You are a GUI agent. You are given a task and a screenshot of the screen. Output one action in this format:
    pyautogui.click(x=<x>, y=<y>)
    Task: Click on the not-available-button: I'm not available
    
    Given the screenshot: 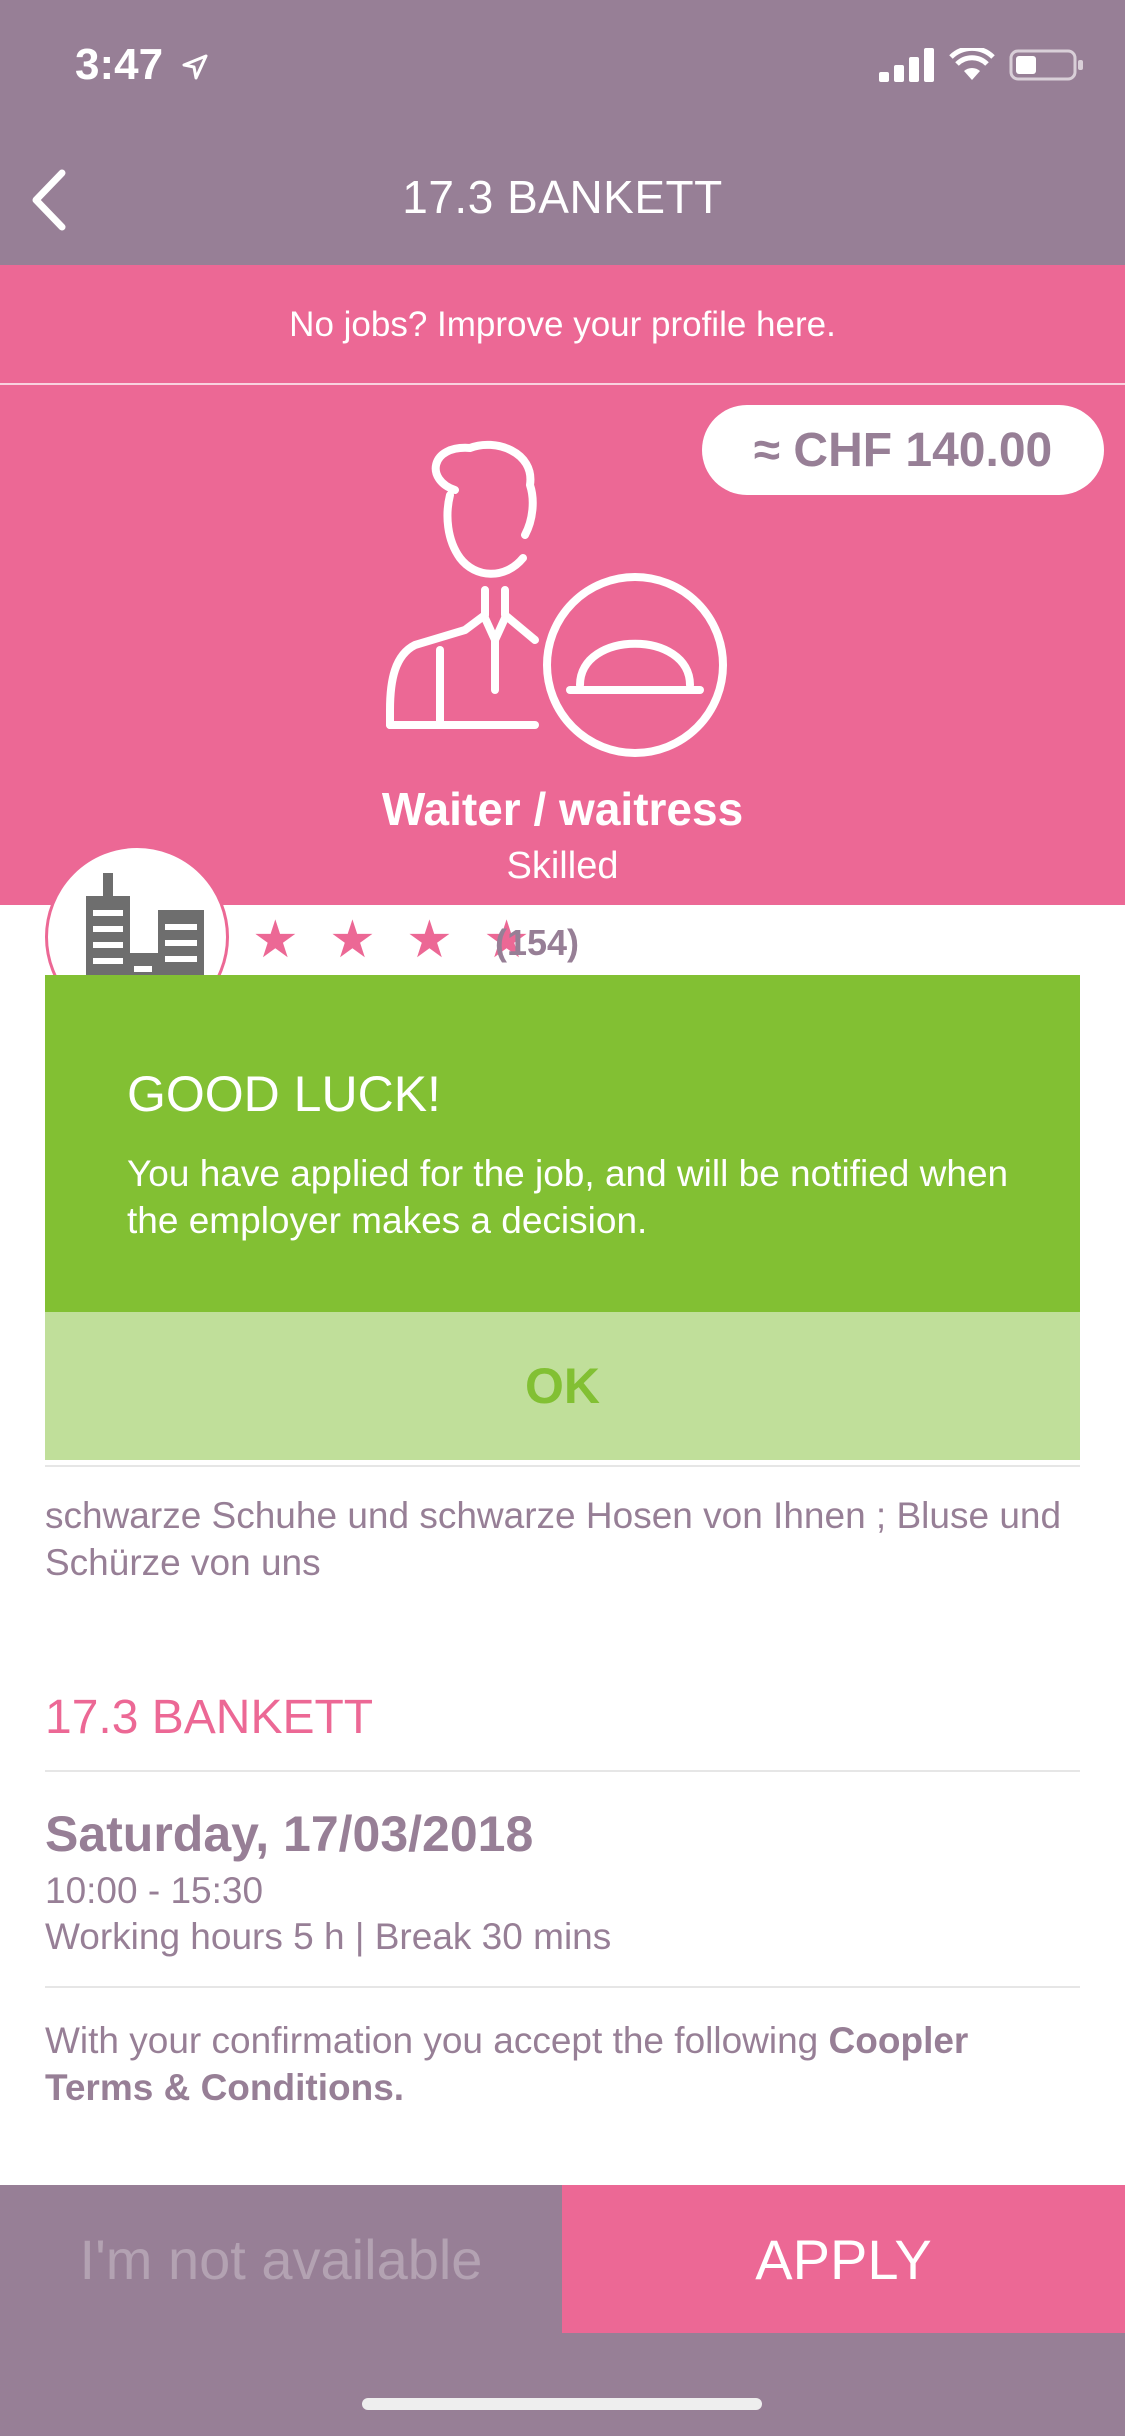 What is the action you would take?
    pyautogui.click(x=281, y=2259)
    